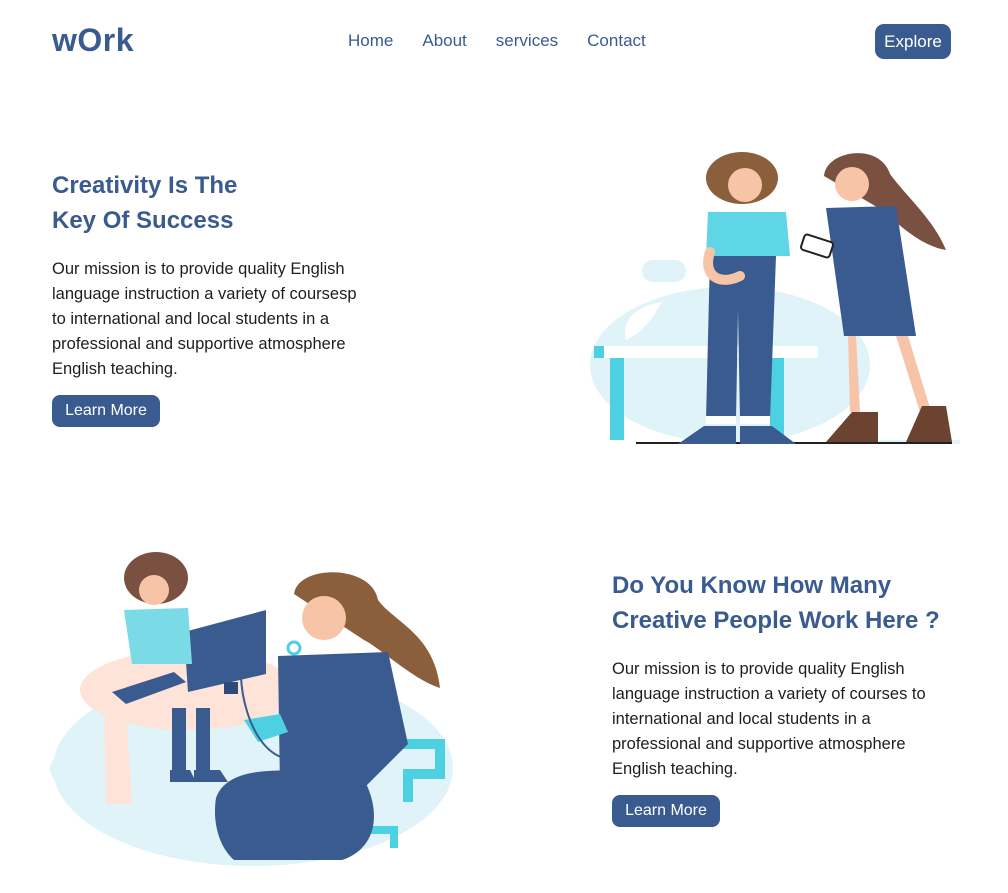 The height and width of the screenshot is (893, 1008). I want to click on woman-skirt, so click(294, 815).